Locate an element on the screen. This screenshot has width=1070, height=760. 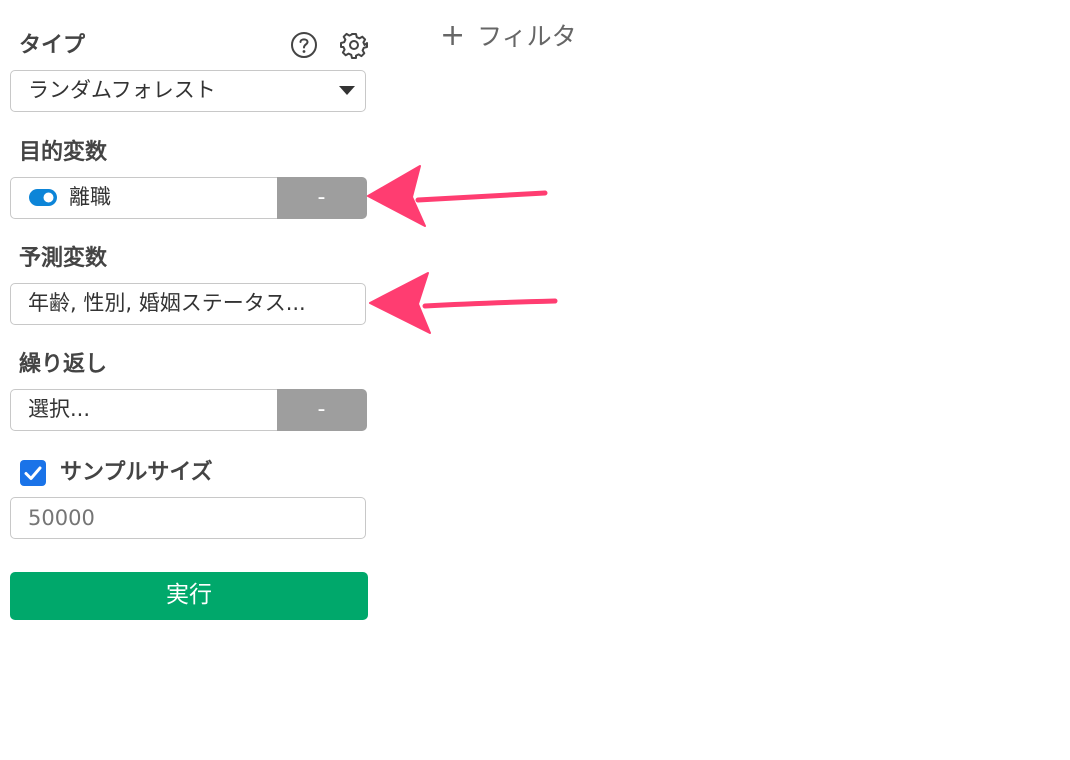
help-circle-icon is located at coordinates (304, 45).